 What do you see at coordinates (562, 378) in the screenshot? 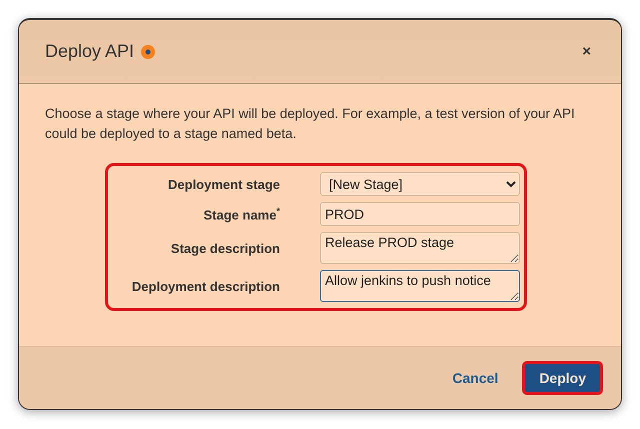
I see `deploy-button: Deploy` at bounding box center [562, 378].